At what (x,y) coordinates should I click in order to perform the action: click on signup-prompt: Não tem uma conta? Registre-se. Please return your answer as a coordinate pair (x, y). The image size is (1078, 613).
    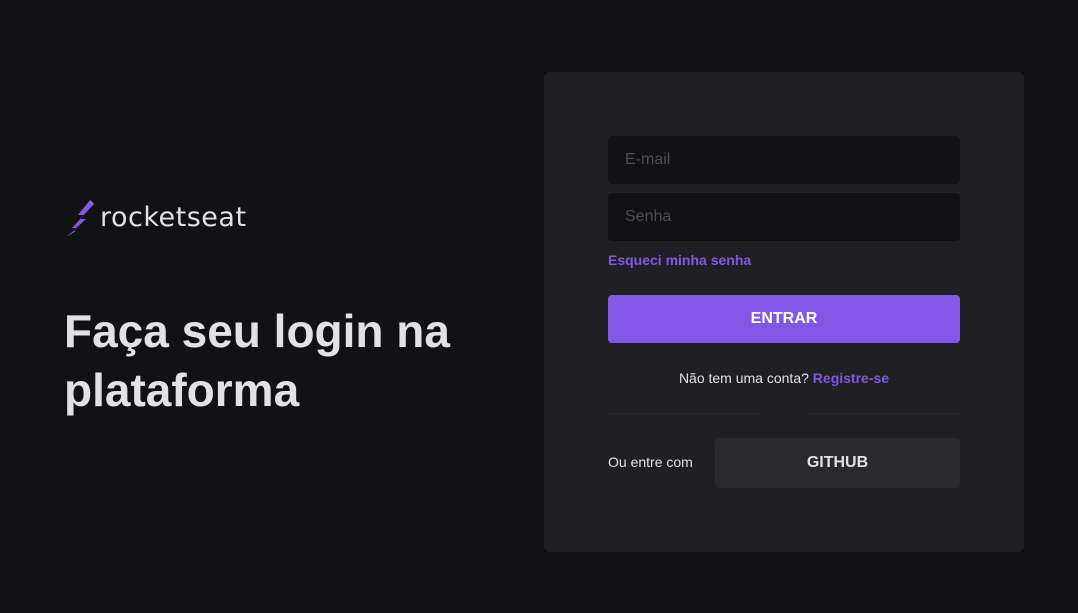
    Looking at the image, I should click on (784, 378).